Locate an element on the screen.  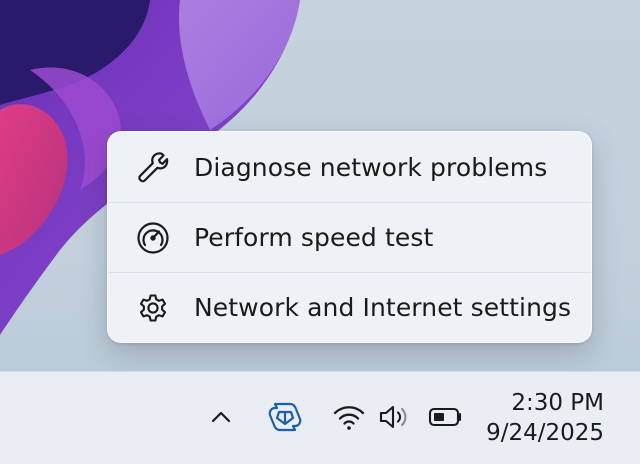
menu-item-perform-speed-test: Perform speed test is located at coordinates (349, 237).